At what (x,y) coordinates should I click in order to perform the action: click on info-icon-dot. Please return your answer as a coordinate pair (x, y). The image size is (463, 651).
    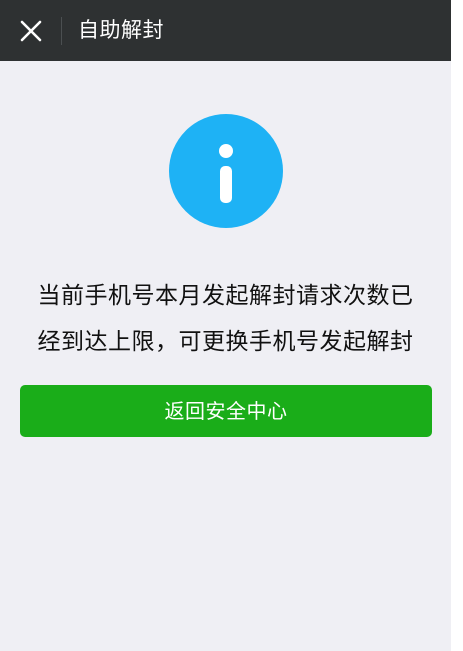
    Looking at the image, I should click on (226, 151).